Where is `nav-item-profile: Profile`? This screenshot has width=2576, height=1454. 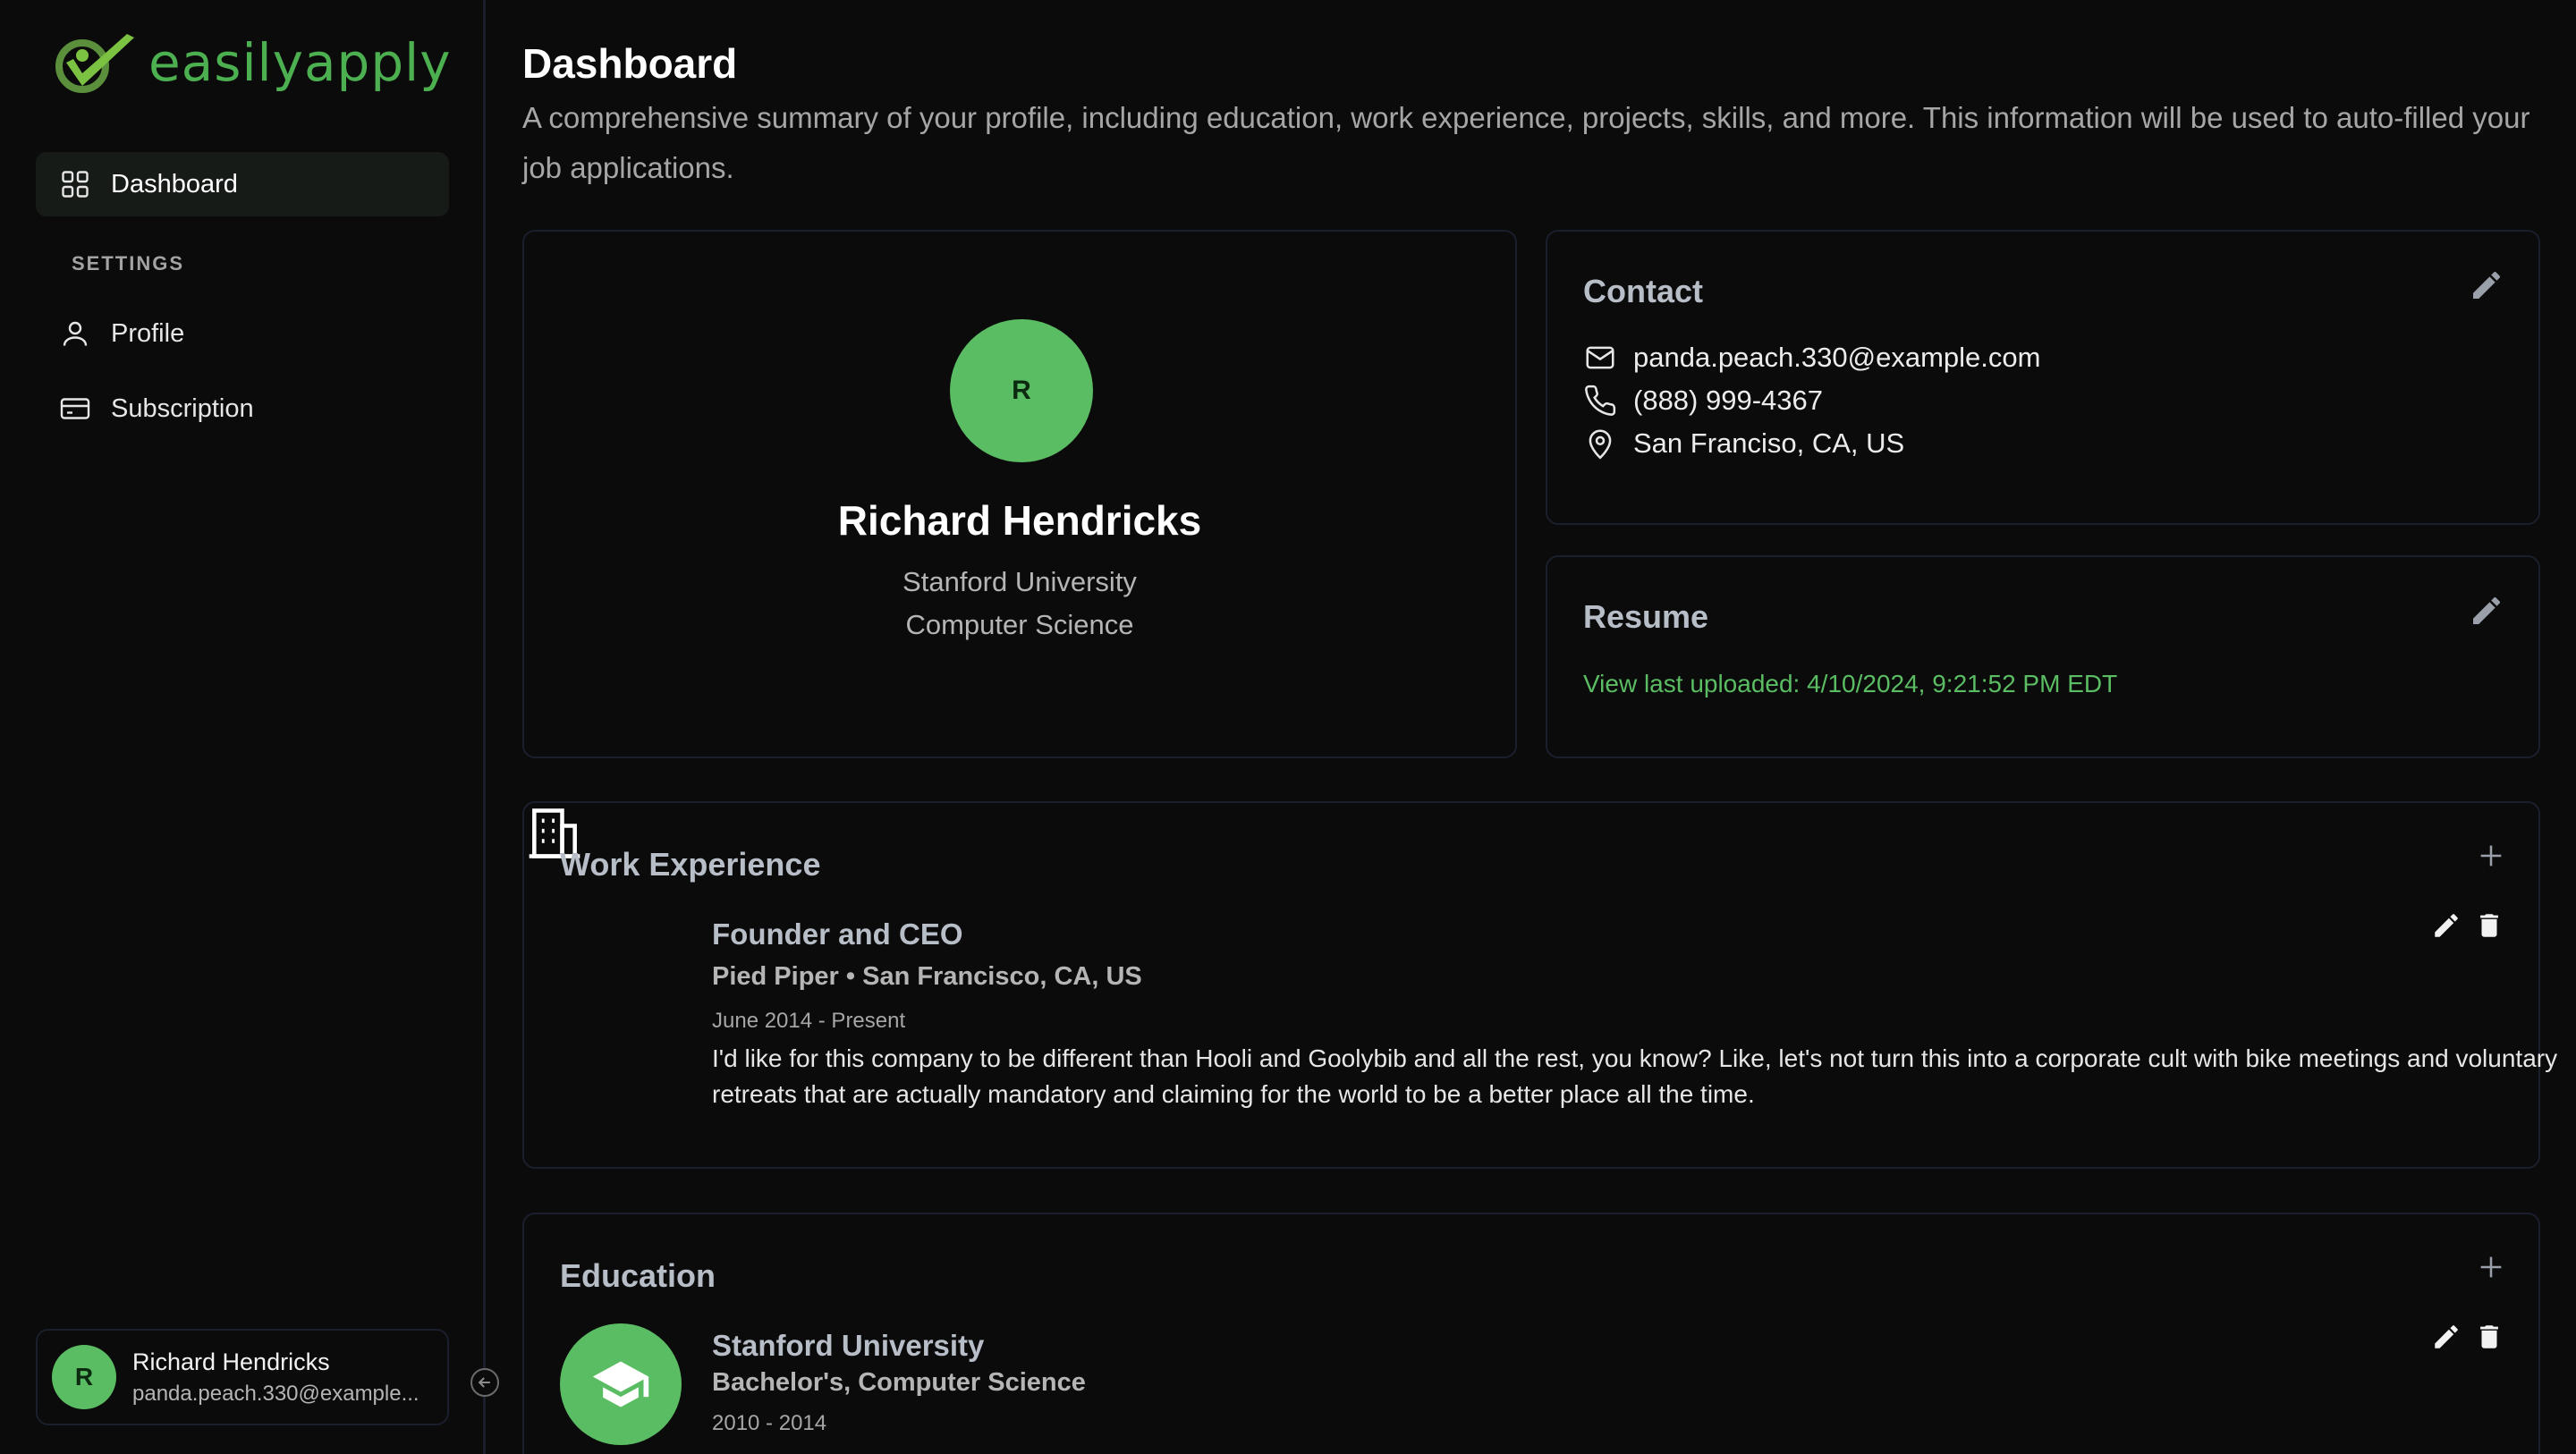
nav-item-profile: Profile is located at coordinates (242, 334).